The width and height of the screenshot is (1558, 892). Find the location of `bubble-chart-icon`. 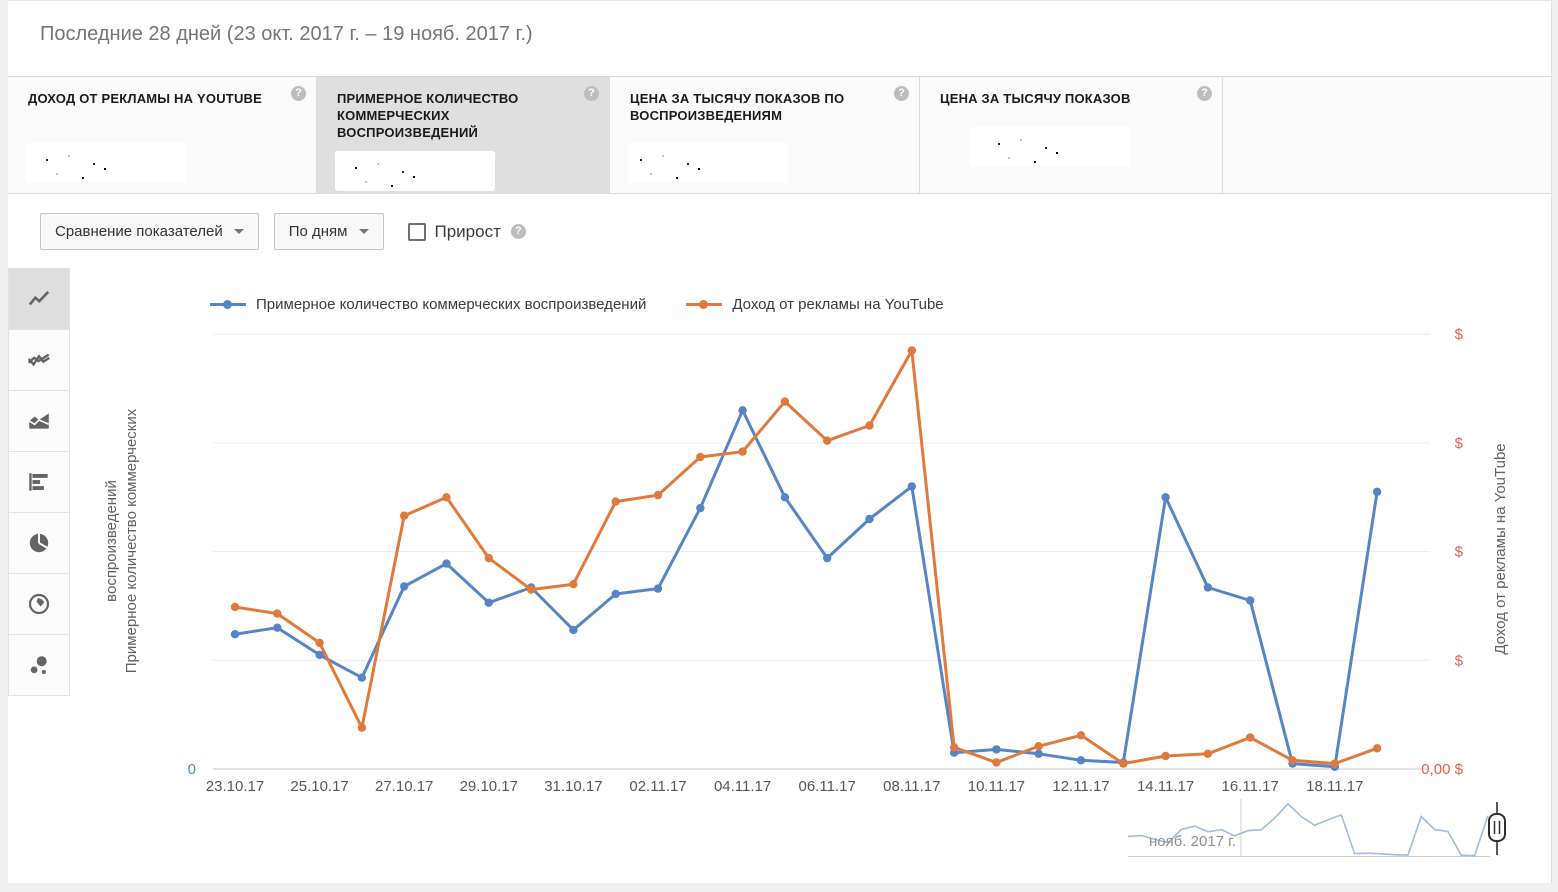

bubble-chart-icon is located at coordinates (38, 665).